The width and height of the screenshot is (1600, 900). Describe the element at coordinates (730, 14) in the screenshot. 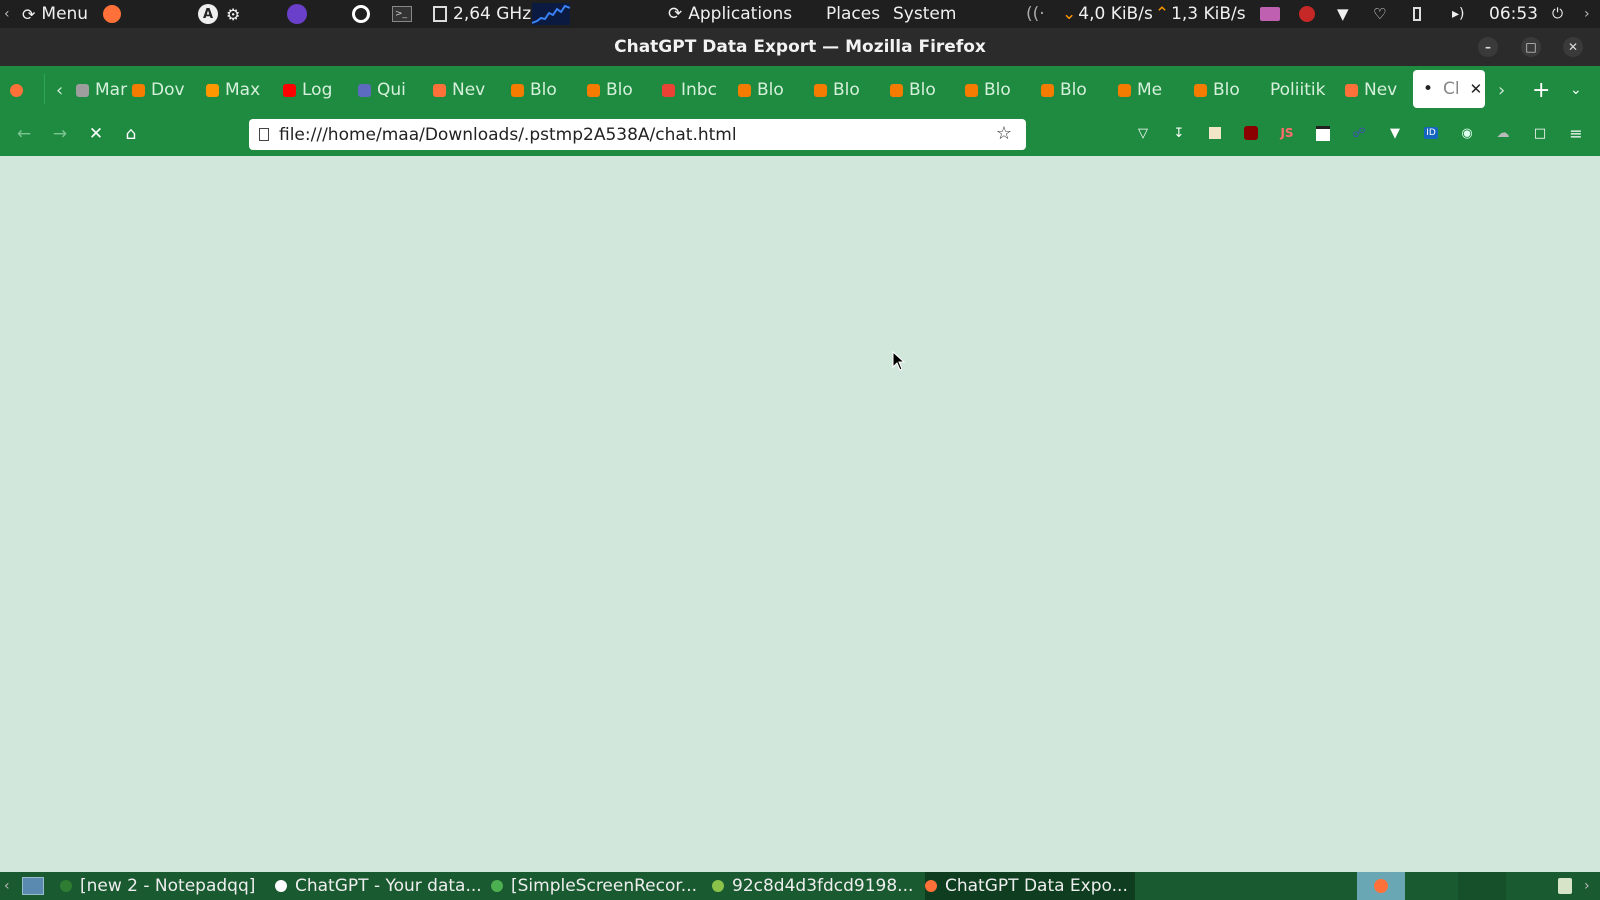

I see `applications-menu: ⟳ Applications` at that location.